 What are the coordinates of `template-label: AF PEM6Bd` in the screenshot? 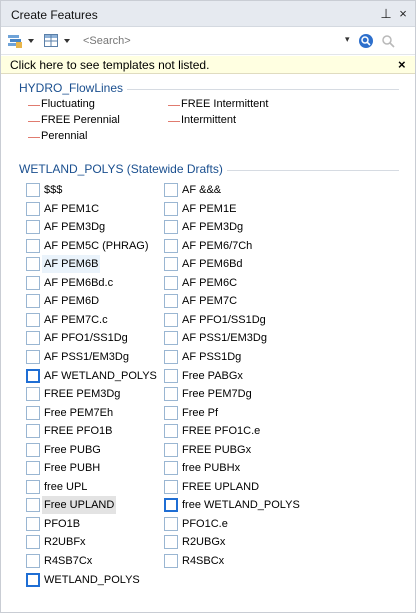 It's located at (212, 264).